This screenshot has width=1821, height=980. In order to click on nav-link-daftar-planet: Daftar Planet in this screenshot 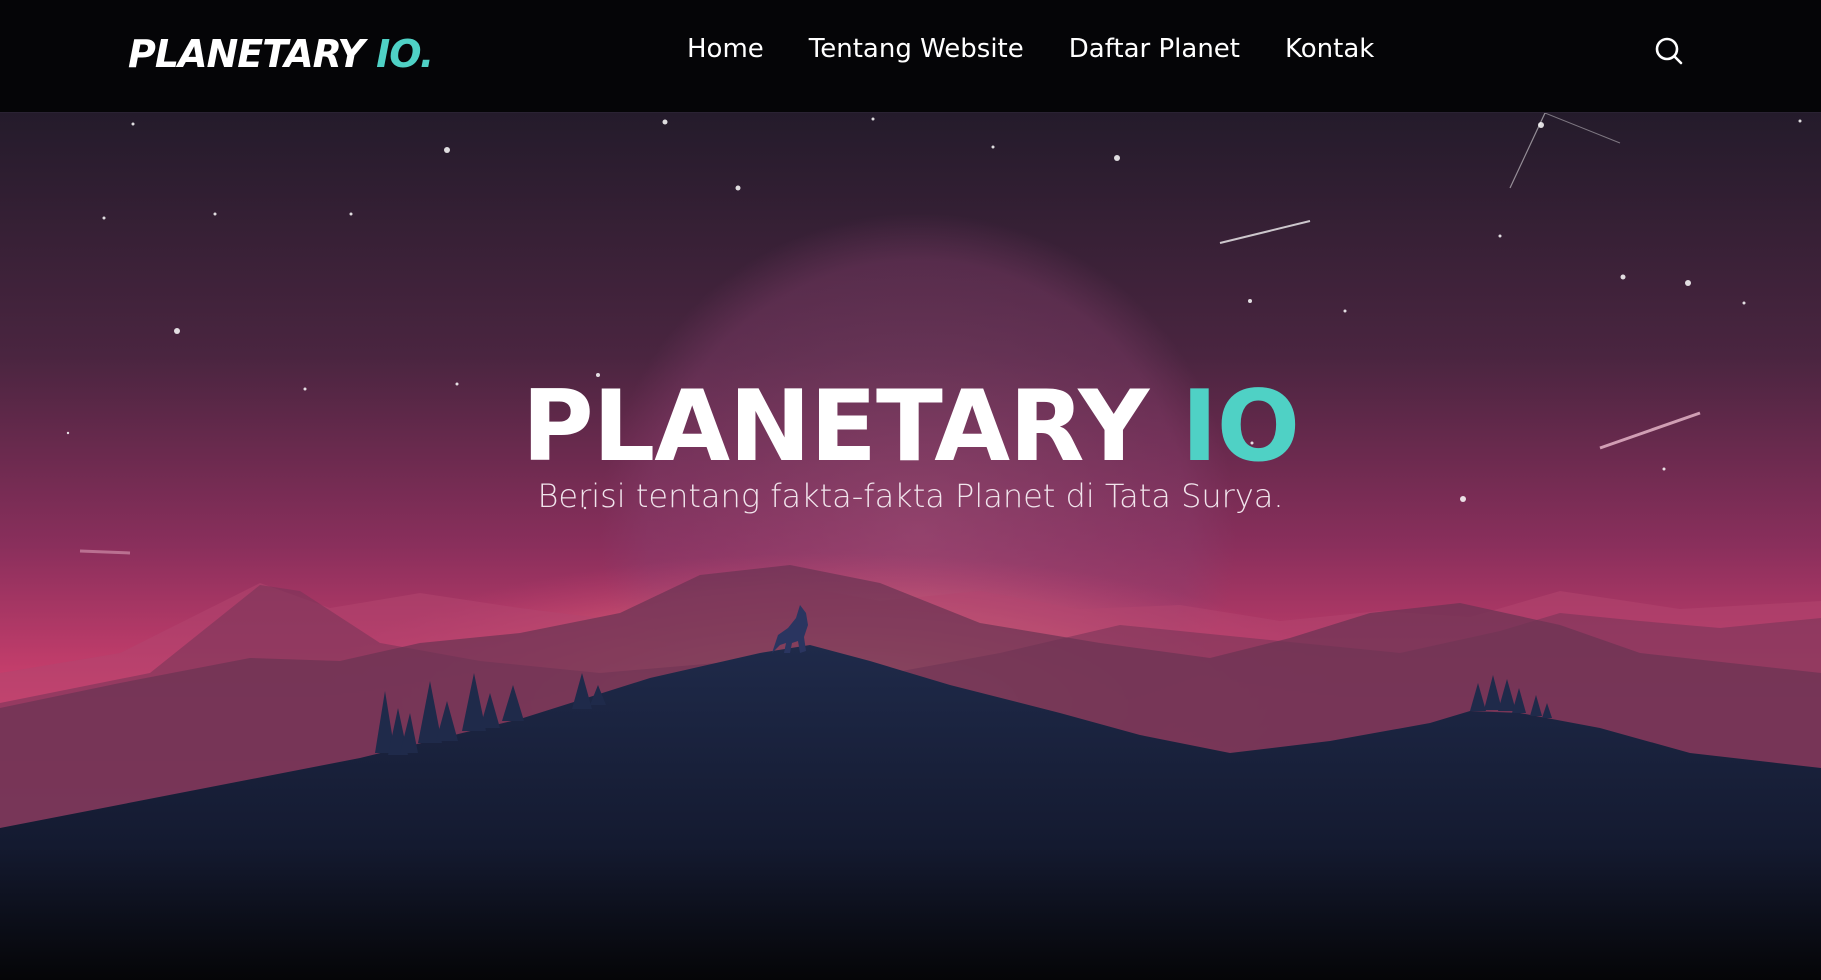, I will do `click(1154, 49)`.